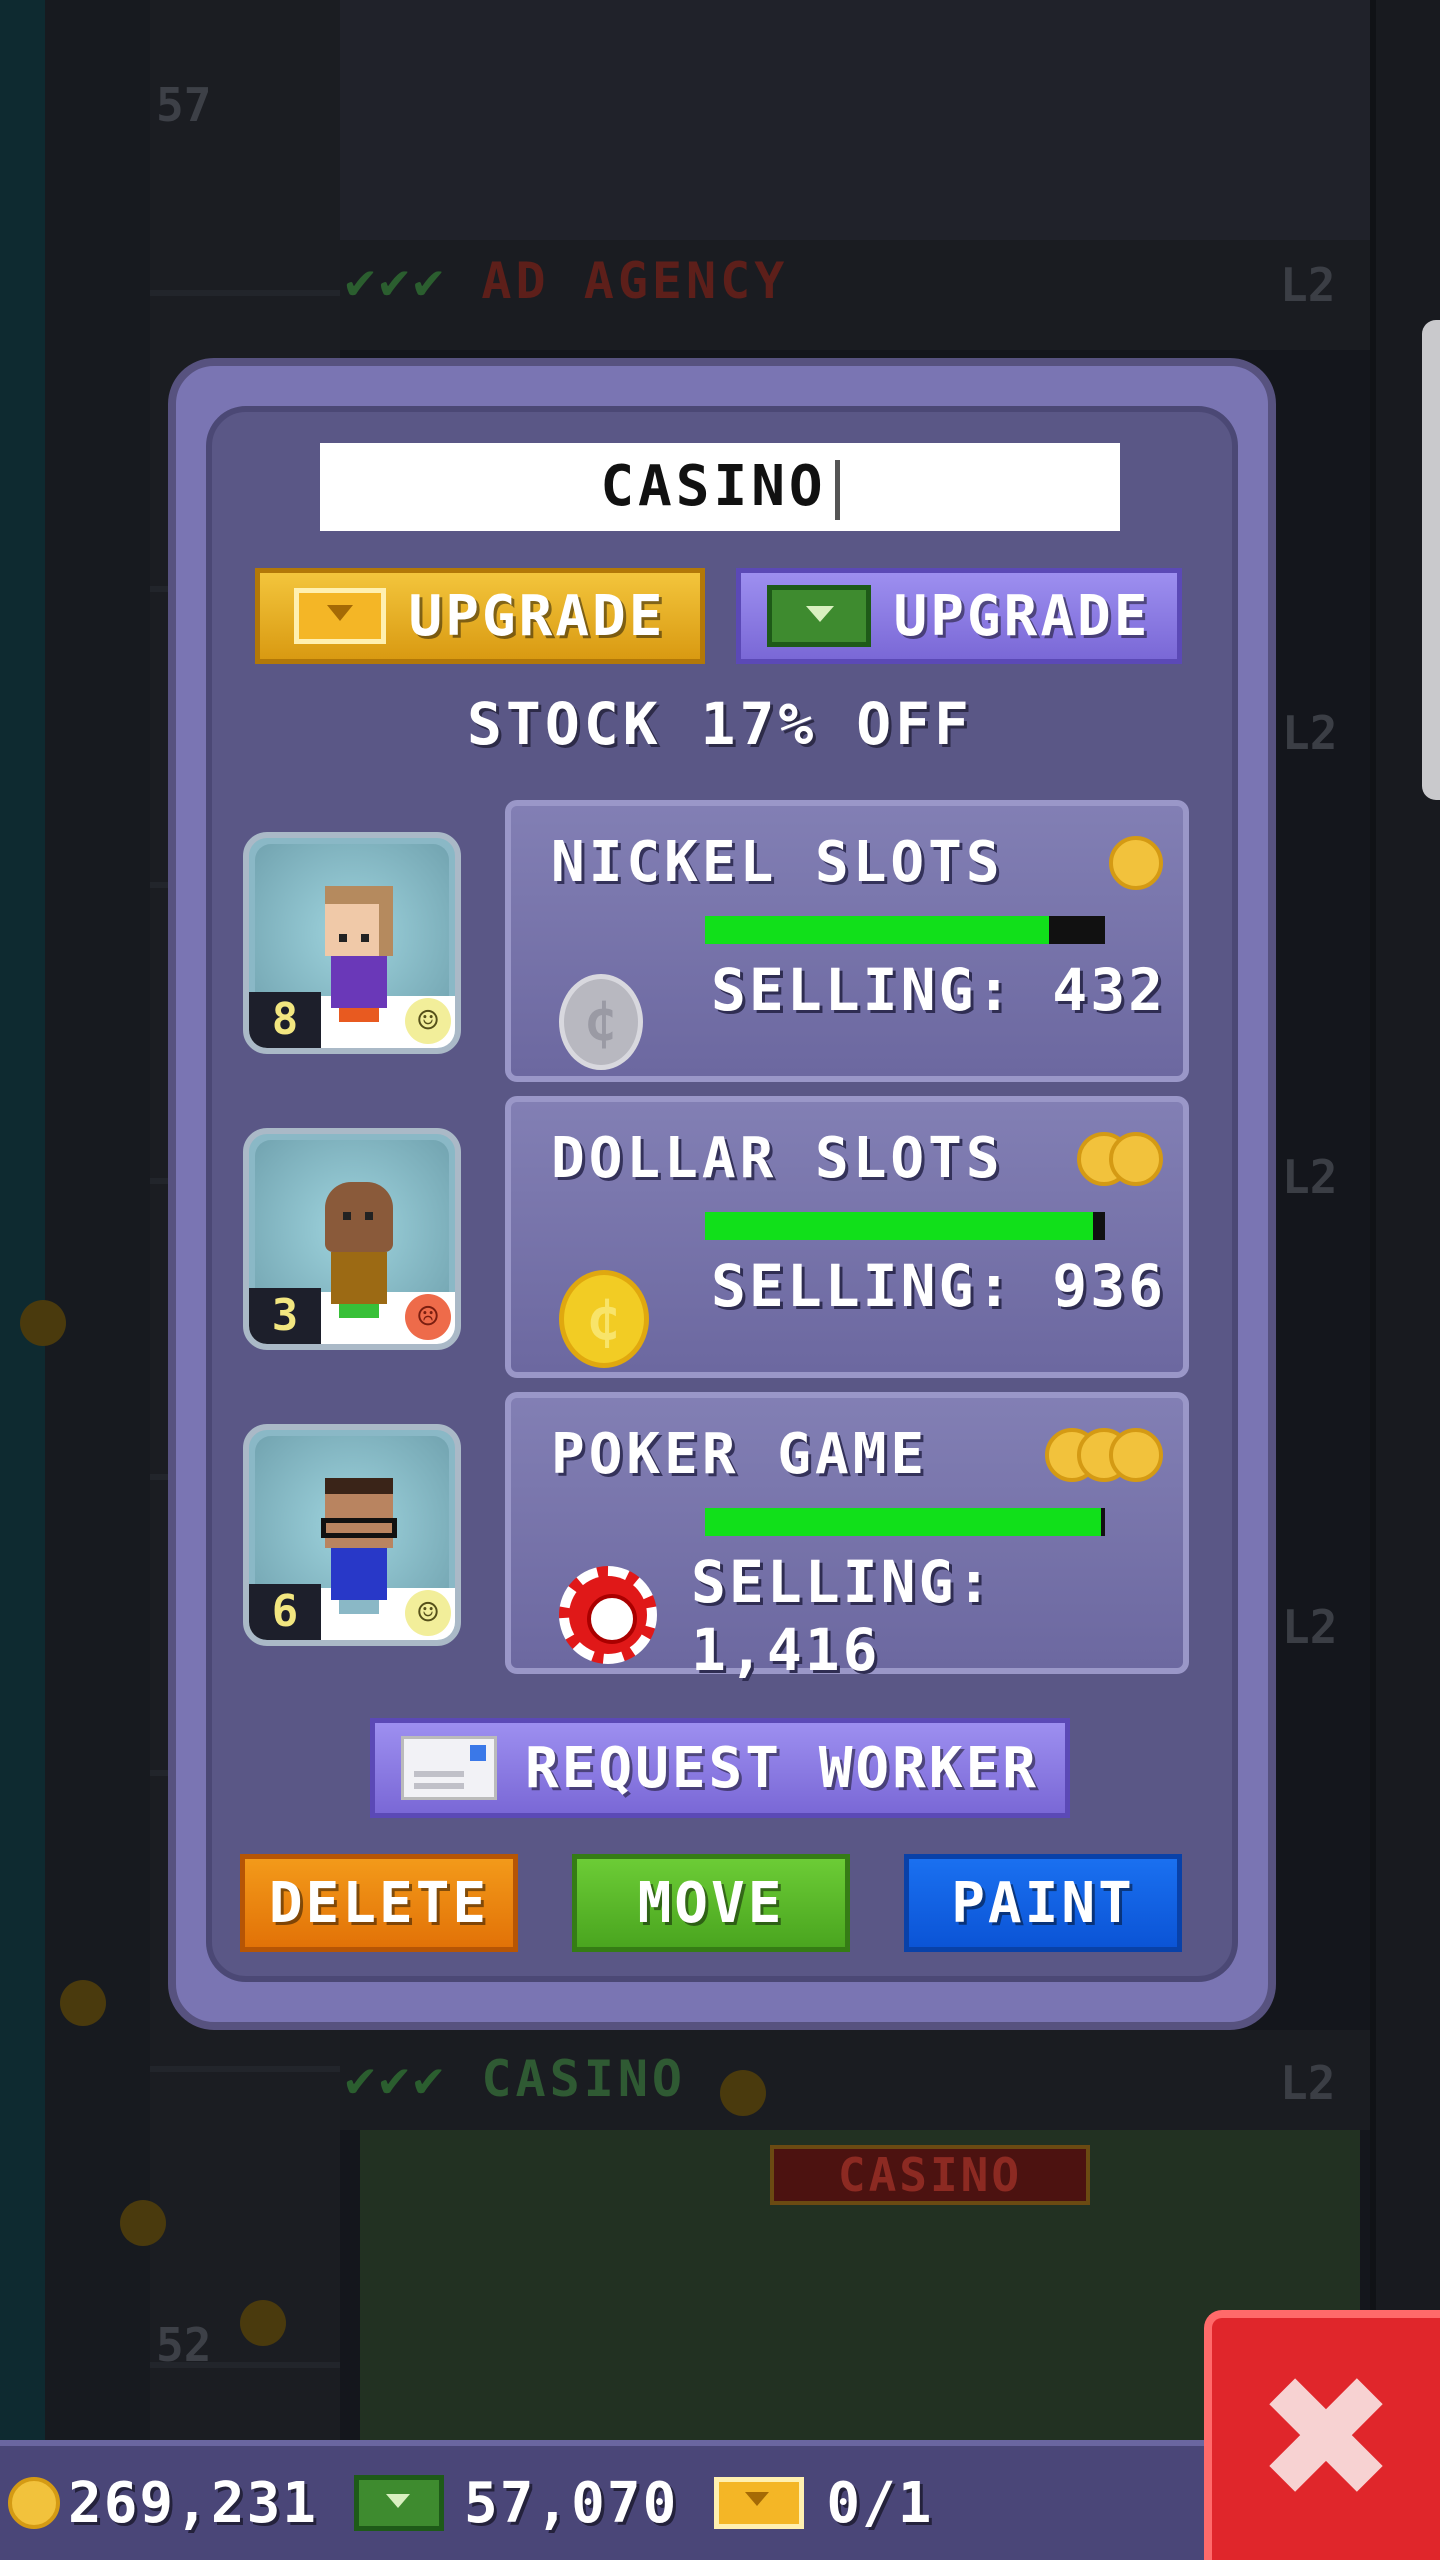 The image size is (1440, 2560). What do you see at coordinates (823, 2503) in the screenshot?
I see `tickets-counter: 0/1` at bounding box center [823, 2503].